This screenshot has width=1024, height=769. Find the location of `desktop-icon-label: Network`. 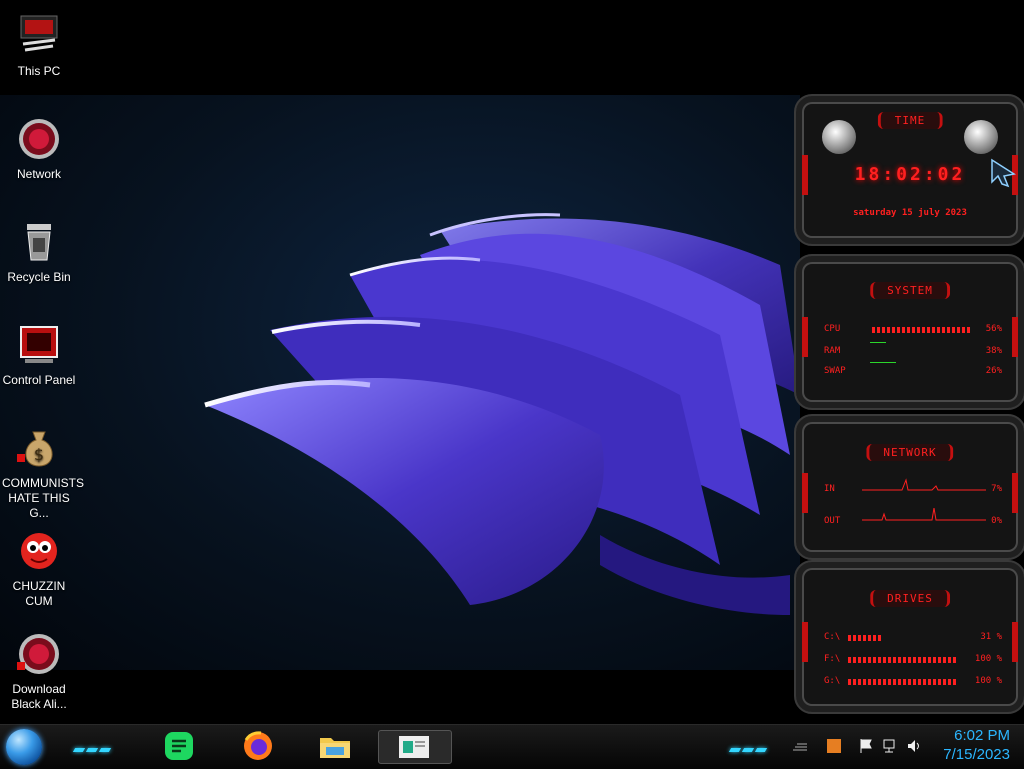

desktop-icon-label: Network is located at coordinates (38, 174).